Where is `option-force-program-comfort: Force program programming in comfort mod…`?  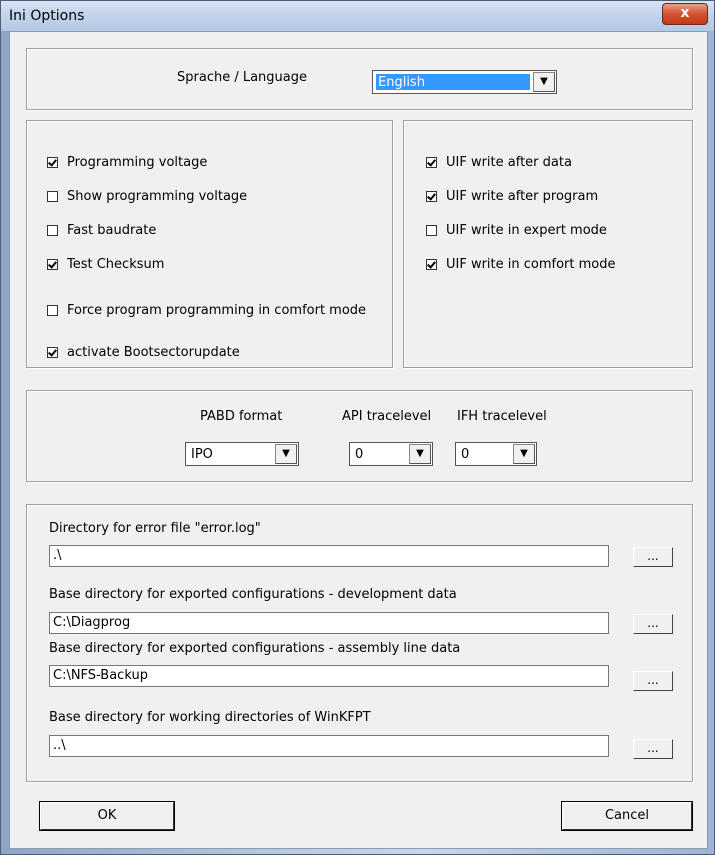 option-force-program-comfort: Force program programming in comfort mod… is located at coordinates (206, 310).